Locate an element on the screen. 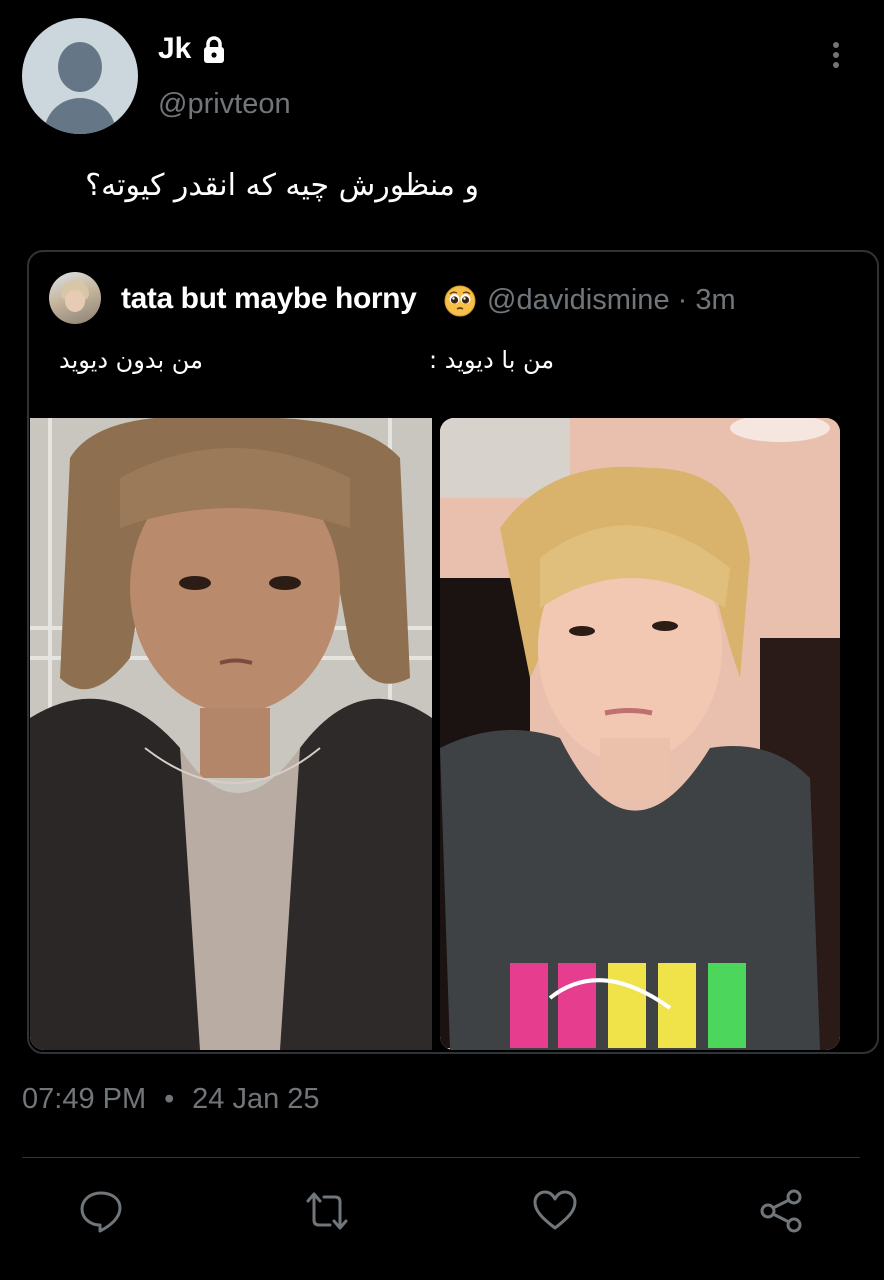 This screenshot has width=884, height=1280. tweet-date: 24 Jan 25 is located at coordinates (256, 1099).